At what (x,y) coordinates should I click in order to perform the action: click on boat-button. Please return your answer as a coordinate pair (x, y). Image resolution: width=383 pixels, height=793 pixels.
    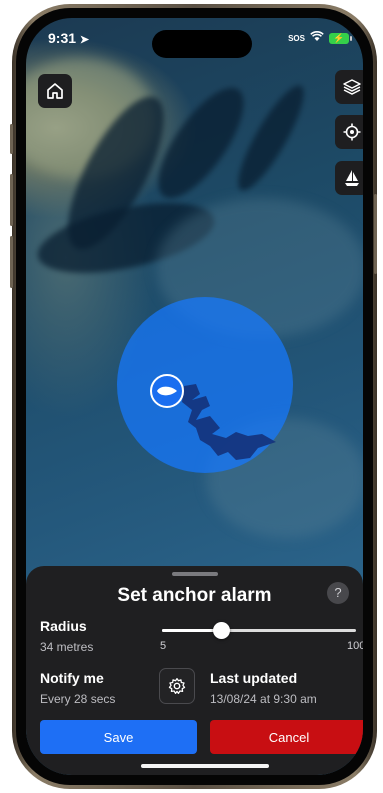
    Looking at the image, I should click on (349, 178).